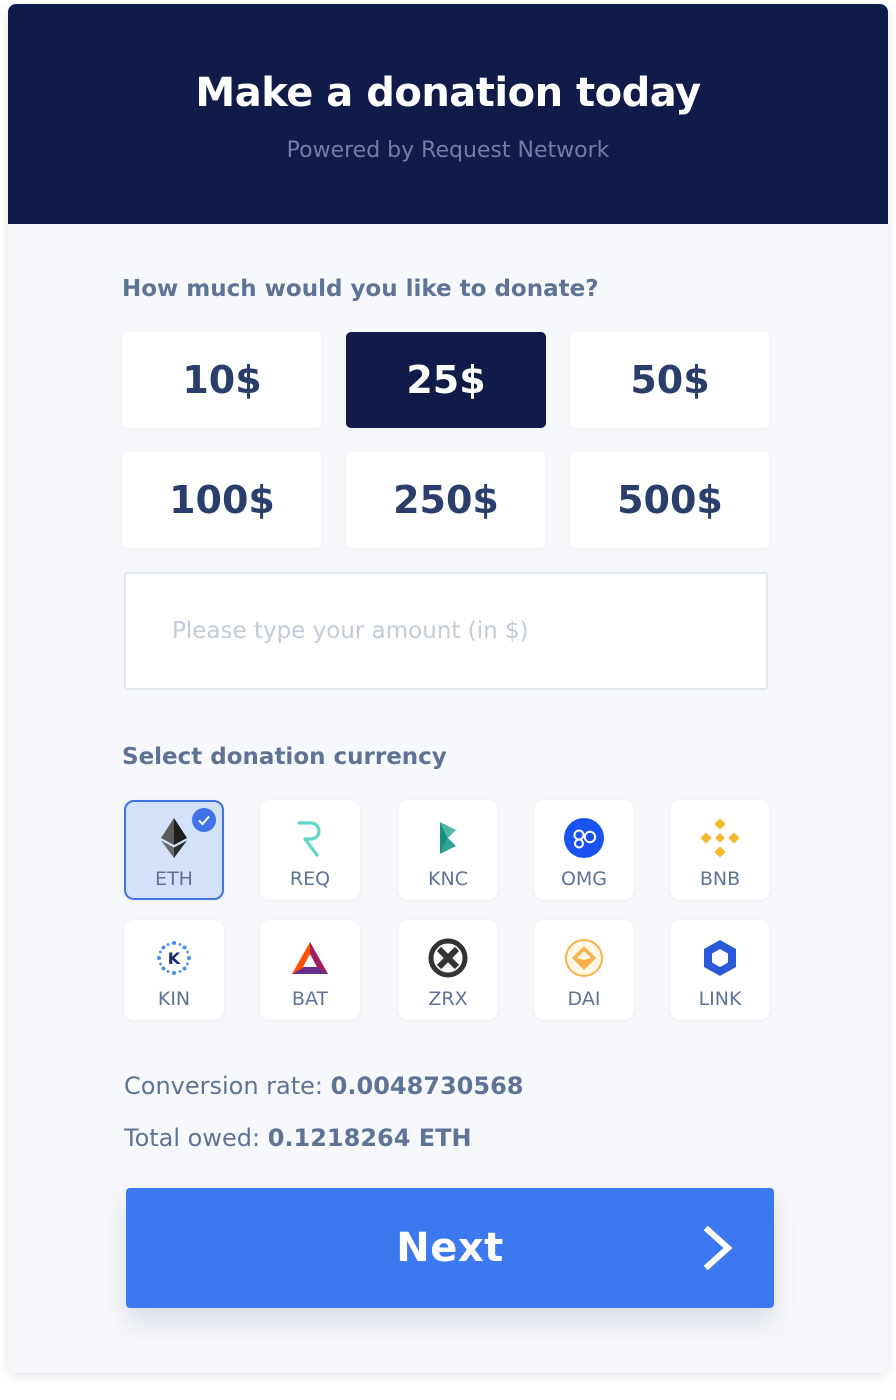  I want to click on binance-icon, so click(720, 838).